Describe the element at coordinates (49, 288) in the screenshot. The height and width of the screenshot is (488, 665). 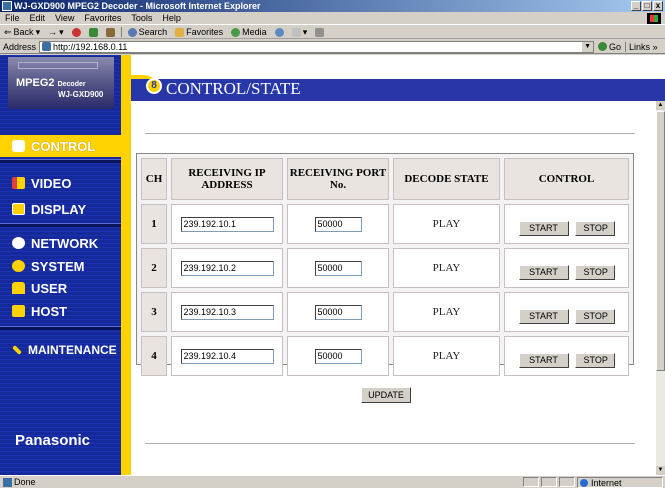
I see `sidebar-item-label: USER` at that location.